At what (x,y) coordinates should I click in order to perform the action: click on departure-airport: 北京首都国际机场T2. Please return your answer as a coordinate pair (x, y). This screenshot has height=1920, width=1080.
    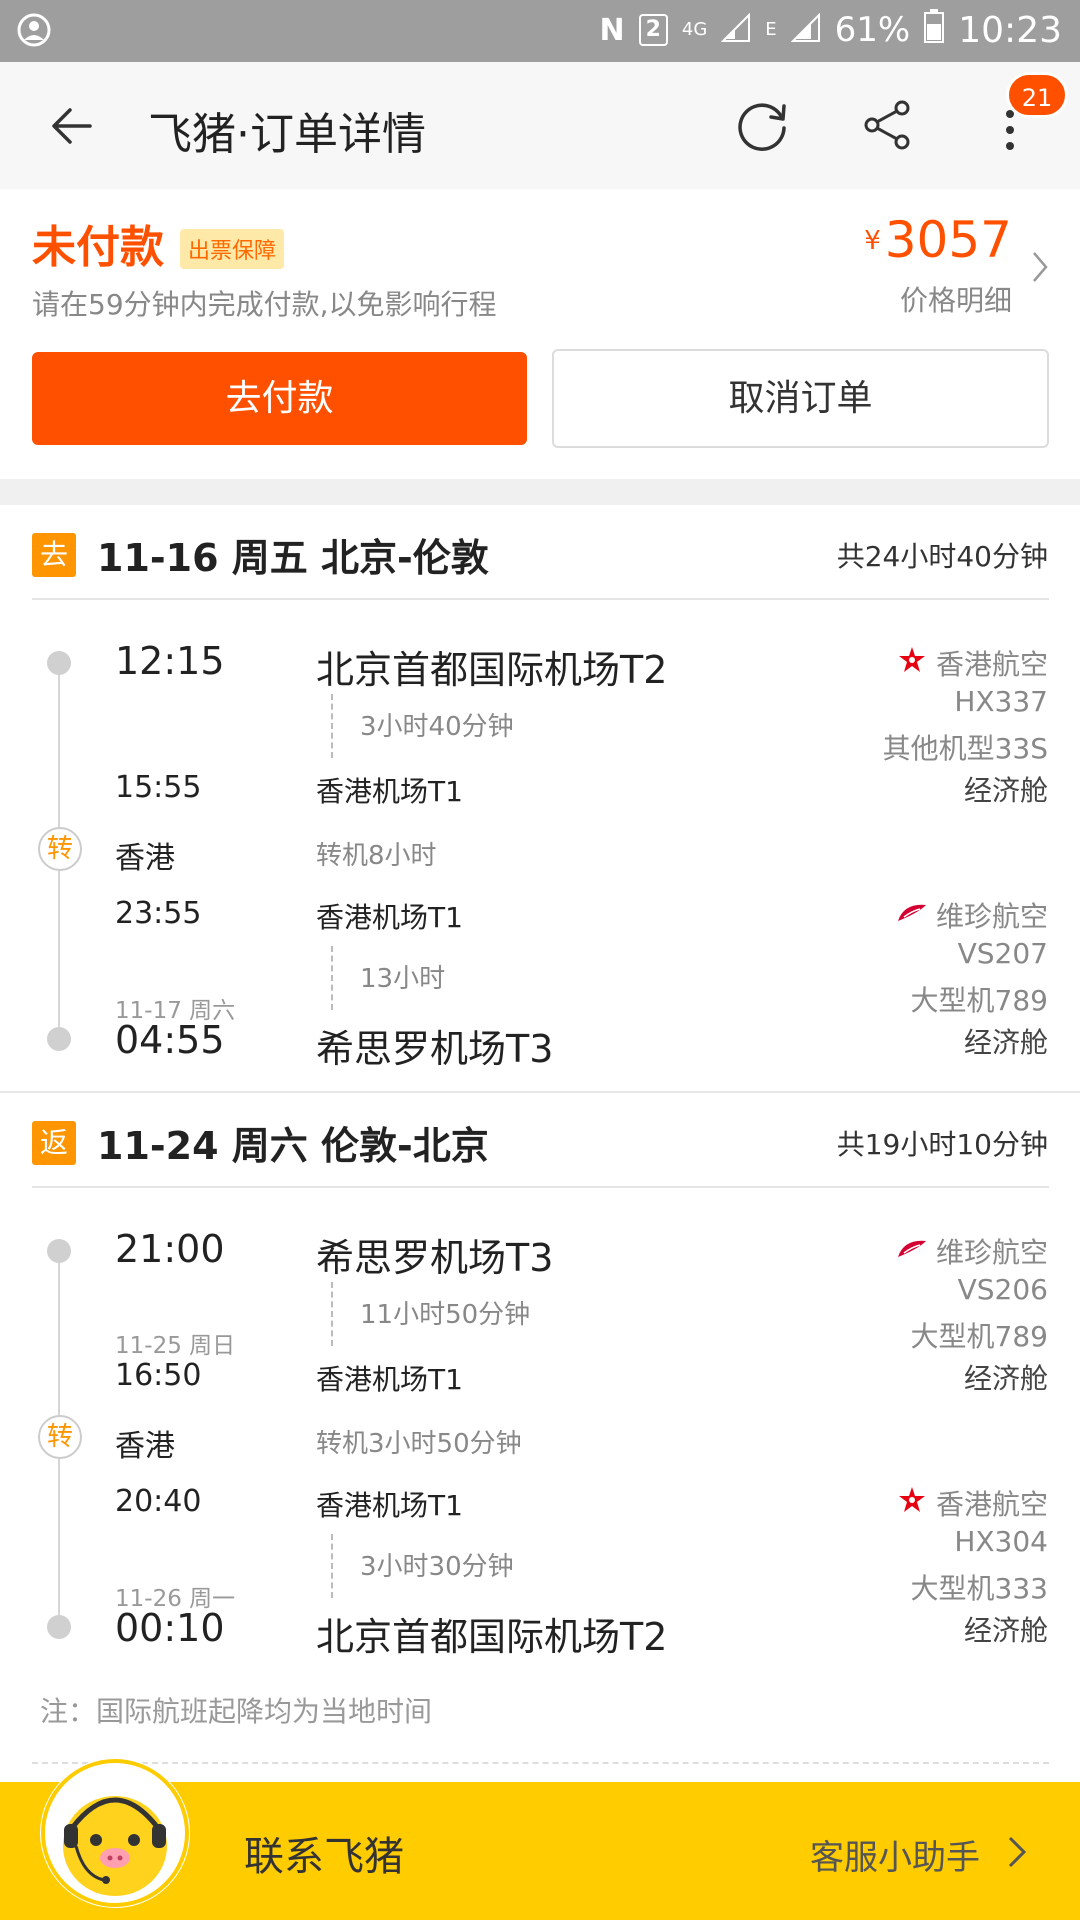
    Looking at the image, I should click on (492, 670).